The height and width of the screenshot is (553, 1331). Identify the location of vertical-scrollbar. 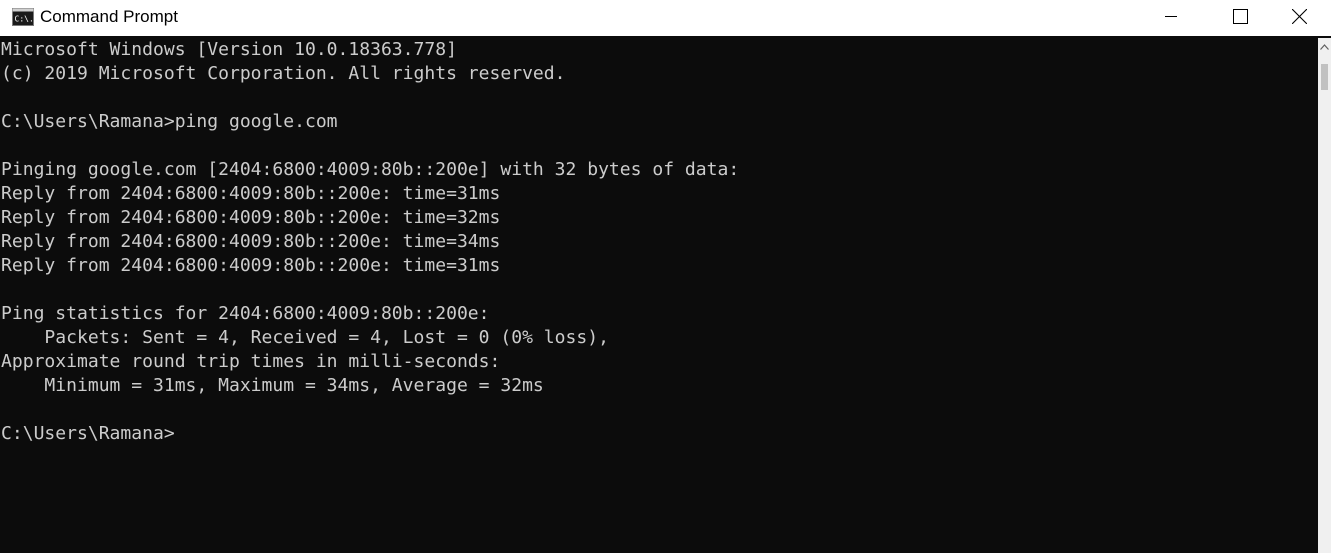
(1324, 295).